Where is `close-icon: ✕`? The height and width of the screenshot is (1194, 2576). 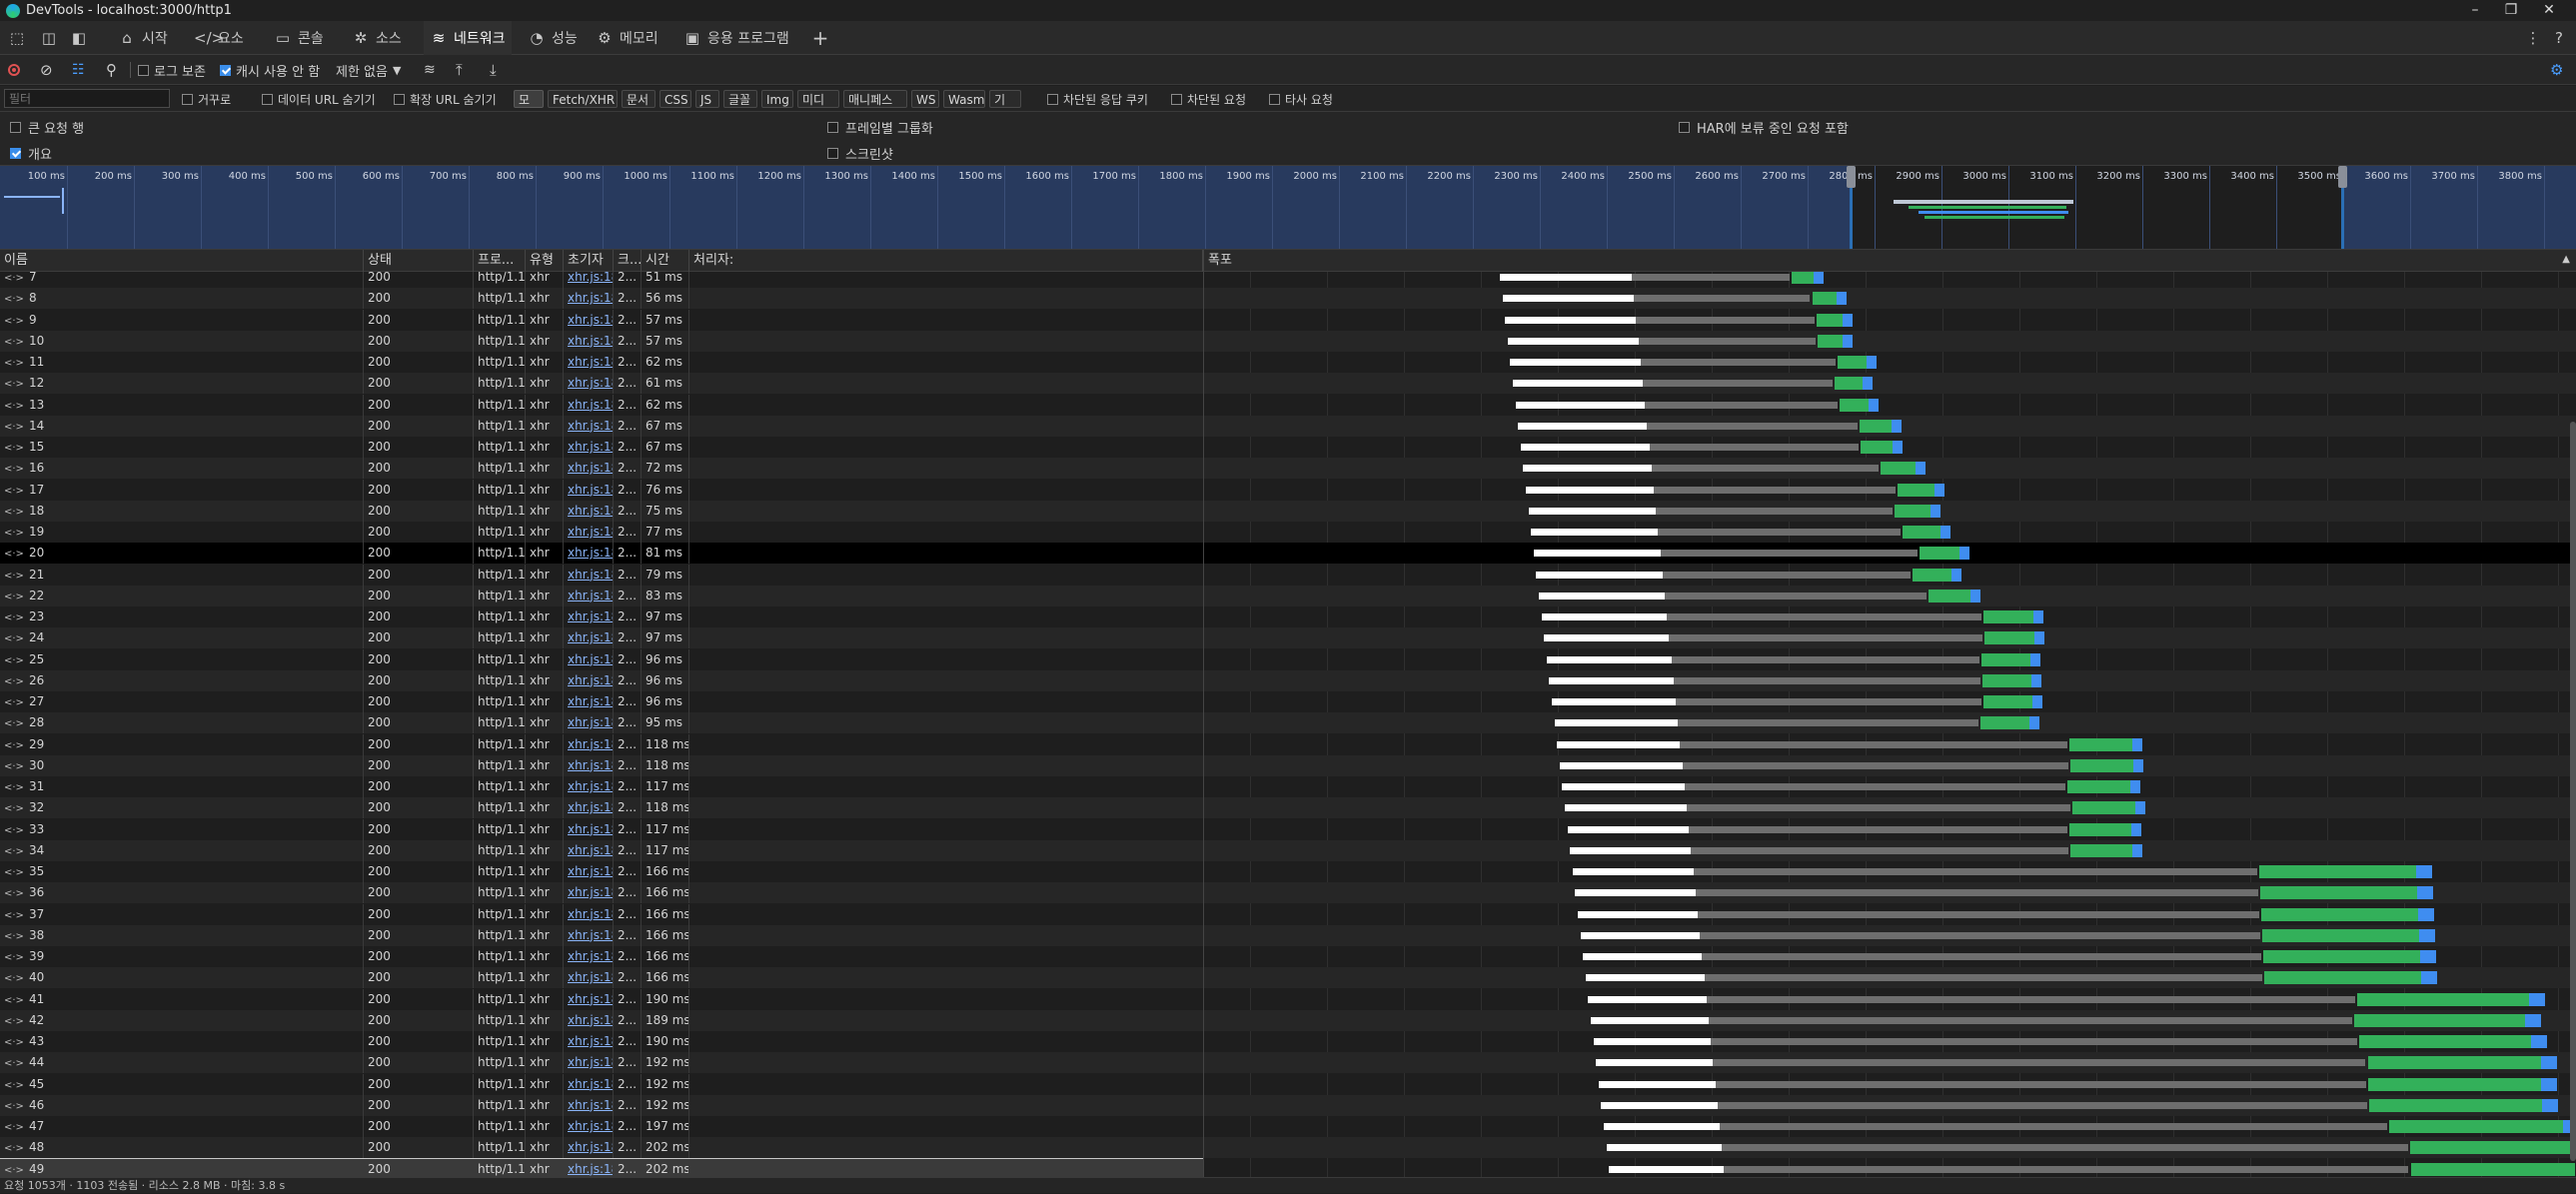
close-icon: ✕ is located at coordinates (2549, 10).